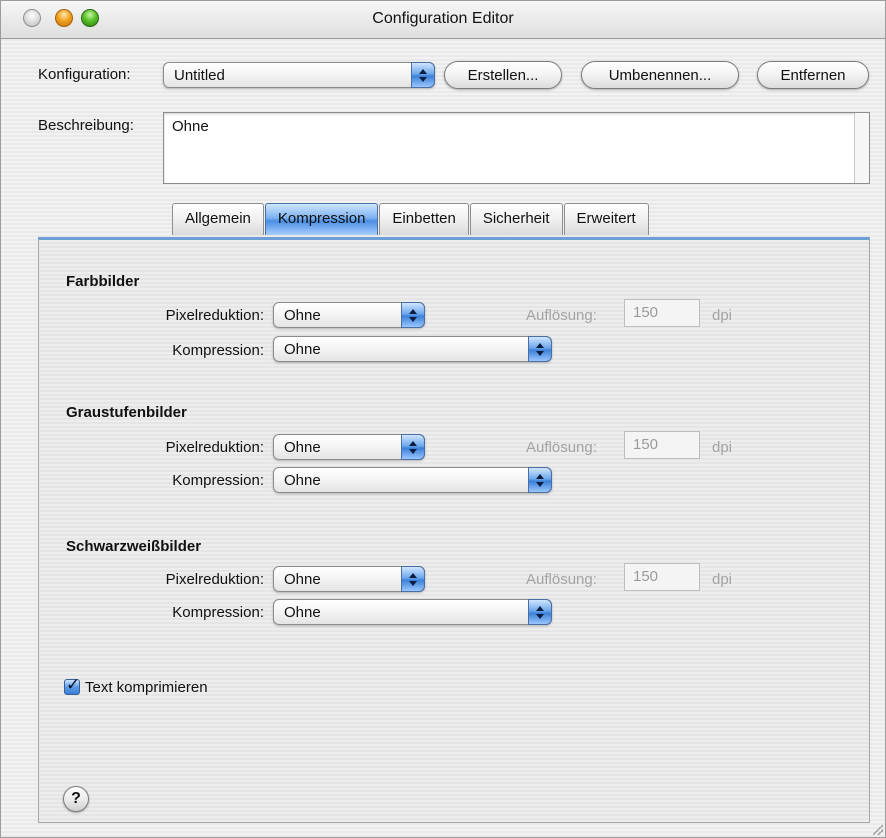 This screenshot has width=886, height=838. What do you see at coordinates (349, 315) in the screenshot?
I see `color-downsample-select: Ohne` at bounding box center [349, 315].